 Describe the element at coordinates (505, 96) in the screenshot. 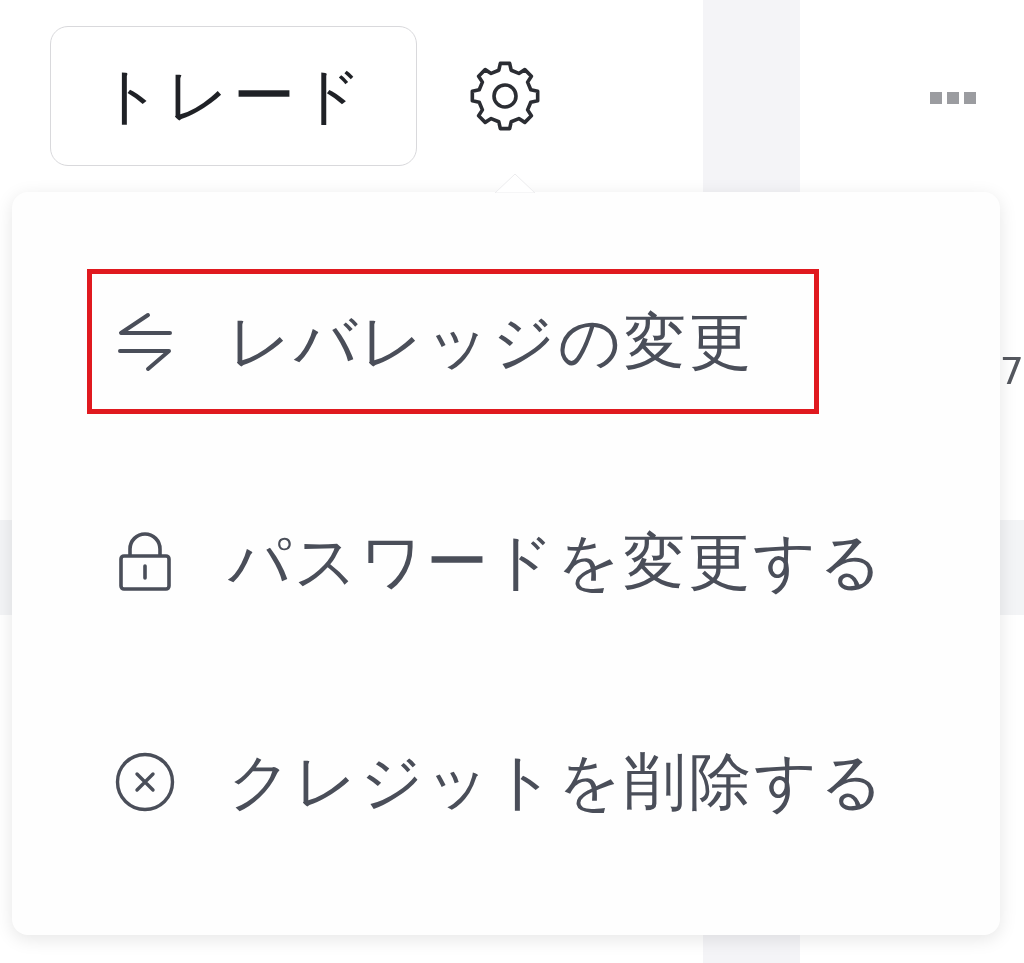

I see `settings-icon` at that location.